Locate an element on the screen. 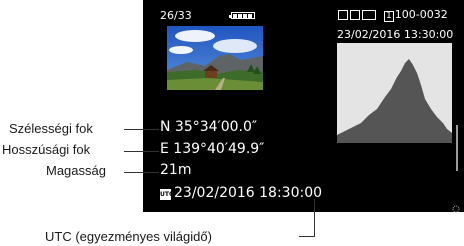  card-icon: 1 is located at coordinates (389, 16).